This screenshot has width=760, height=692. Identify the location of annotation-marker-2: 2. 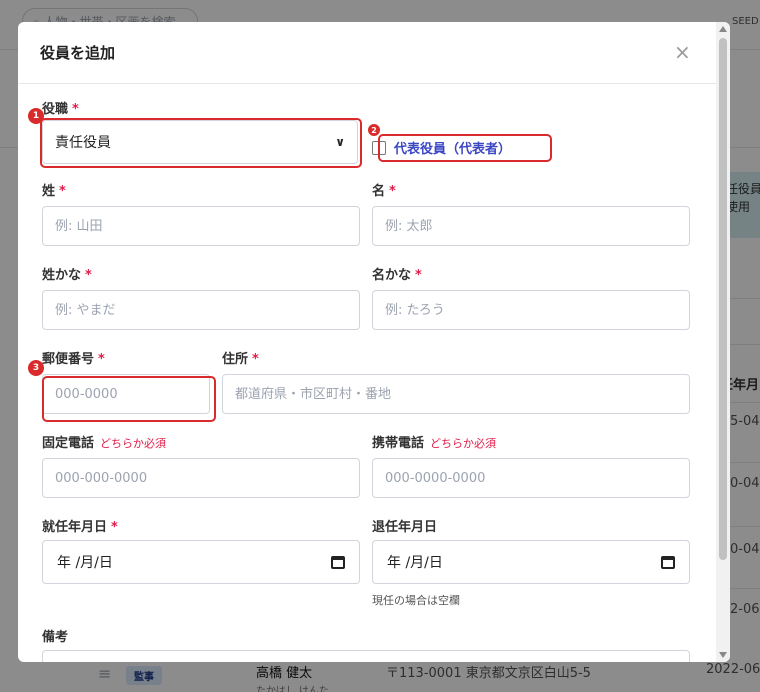
(374, 130).